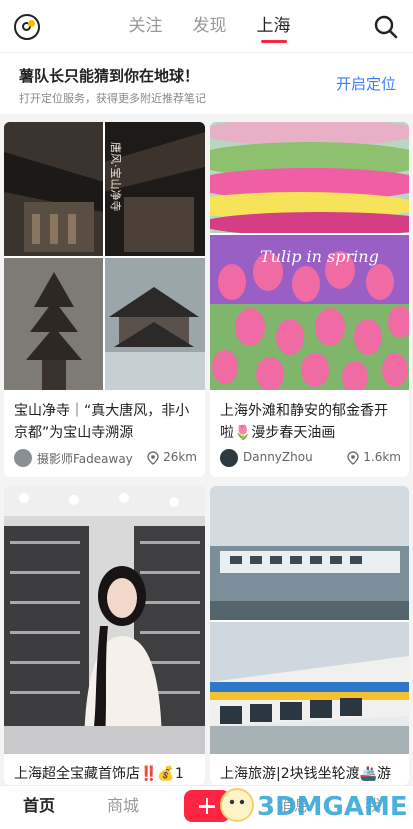  I want to click on distance-label: 1.6km, so click(374, 457).